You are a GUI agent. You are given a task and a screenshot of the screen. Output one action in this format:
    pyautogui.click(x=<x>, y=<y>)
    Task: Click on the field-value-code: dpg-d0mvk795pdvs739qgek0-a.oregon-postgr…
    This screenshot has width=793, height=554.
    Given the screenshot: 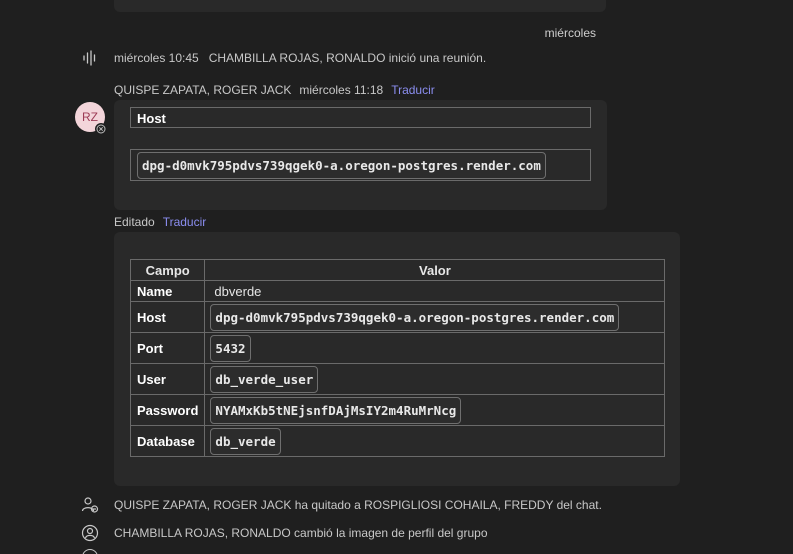 What is the action you would take?
    pyautogui.click(x=415, y=317)
    